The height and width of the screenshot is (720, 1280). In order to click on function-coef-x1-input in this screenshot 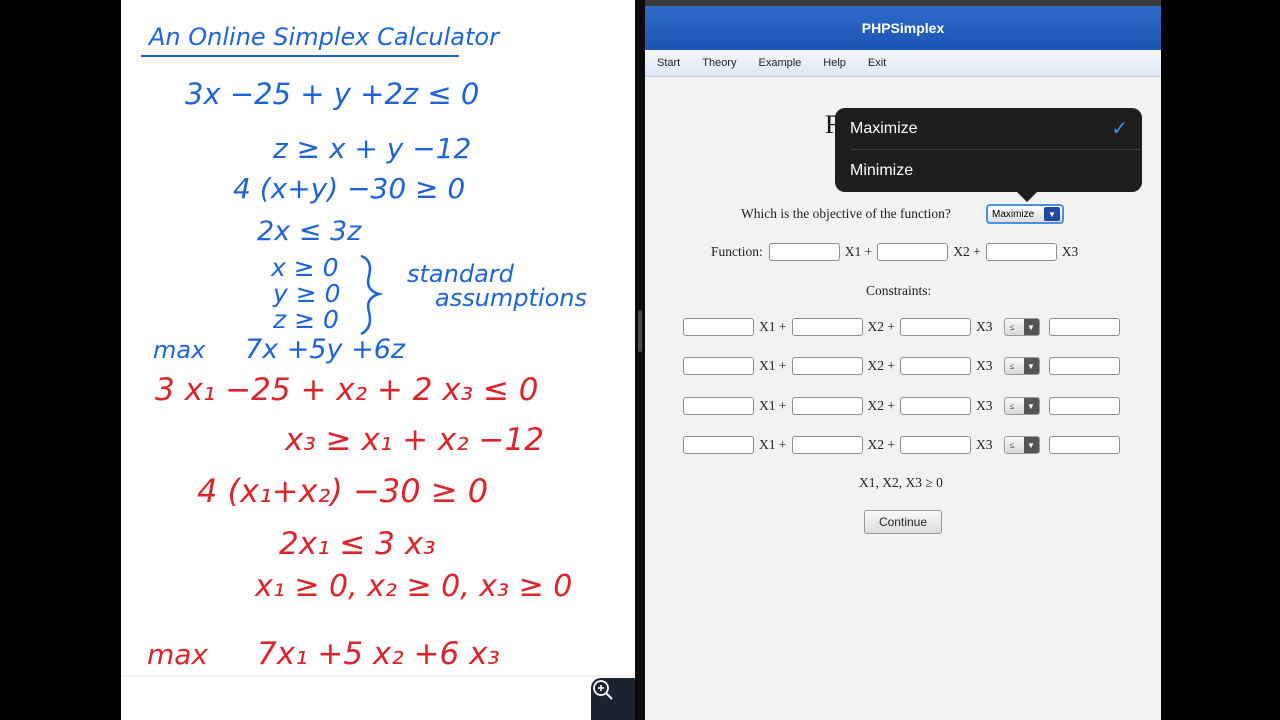, I will do `click(804, 252)`.